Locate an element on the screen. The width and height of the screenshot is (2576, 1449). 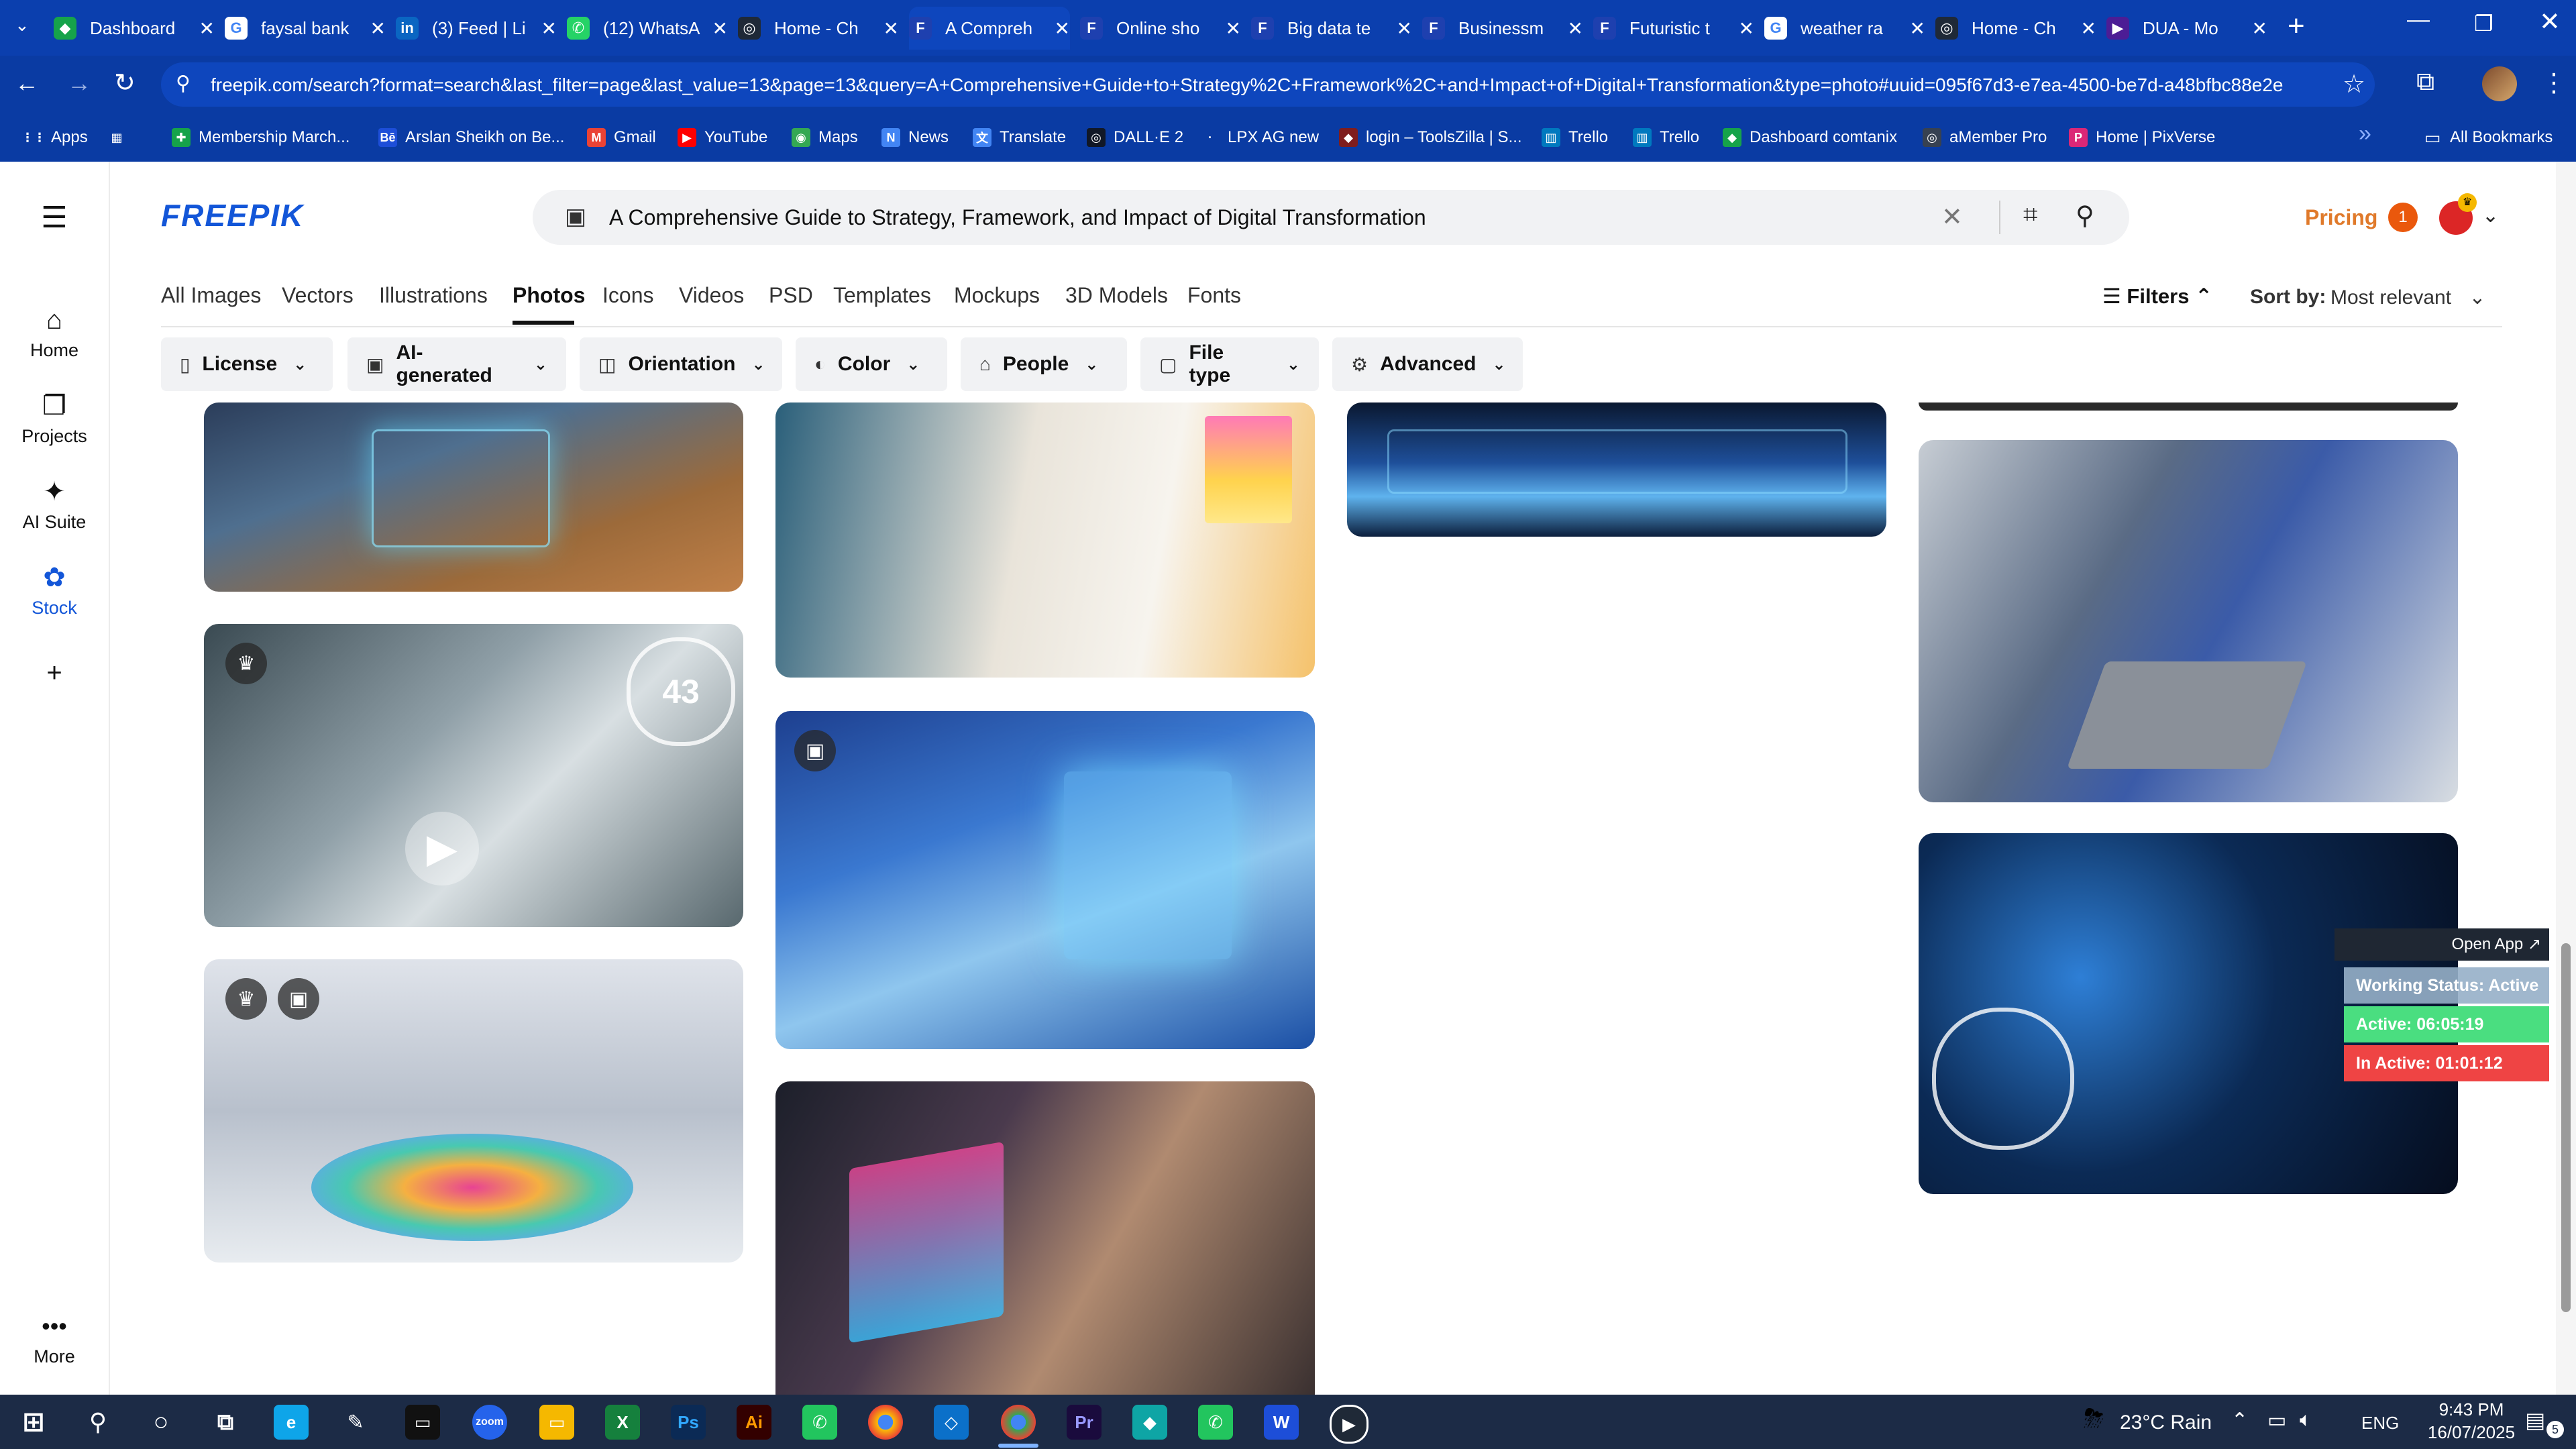
cortana-icon: ○ is located at coordinates (161, 1422).